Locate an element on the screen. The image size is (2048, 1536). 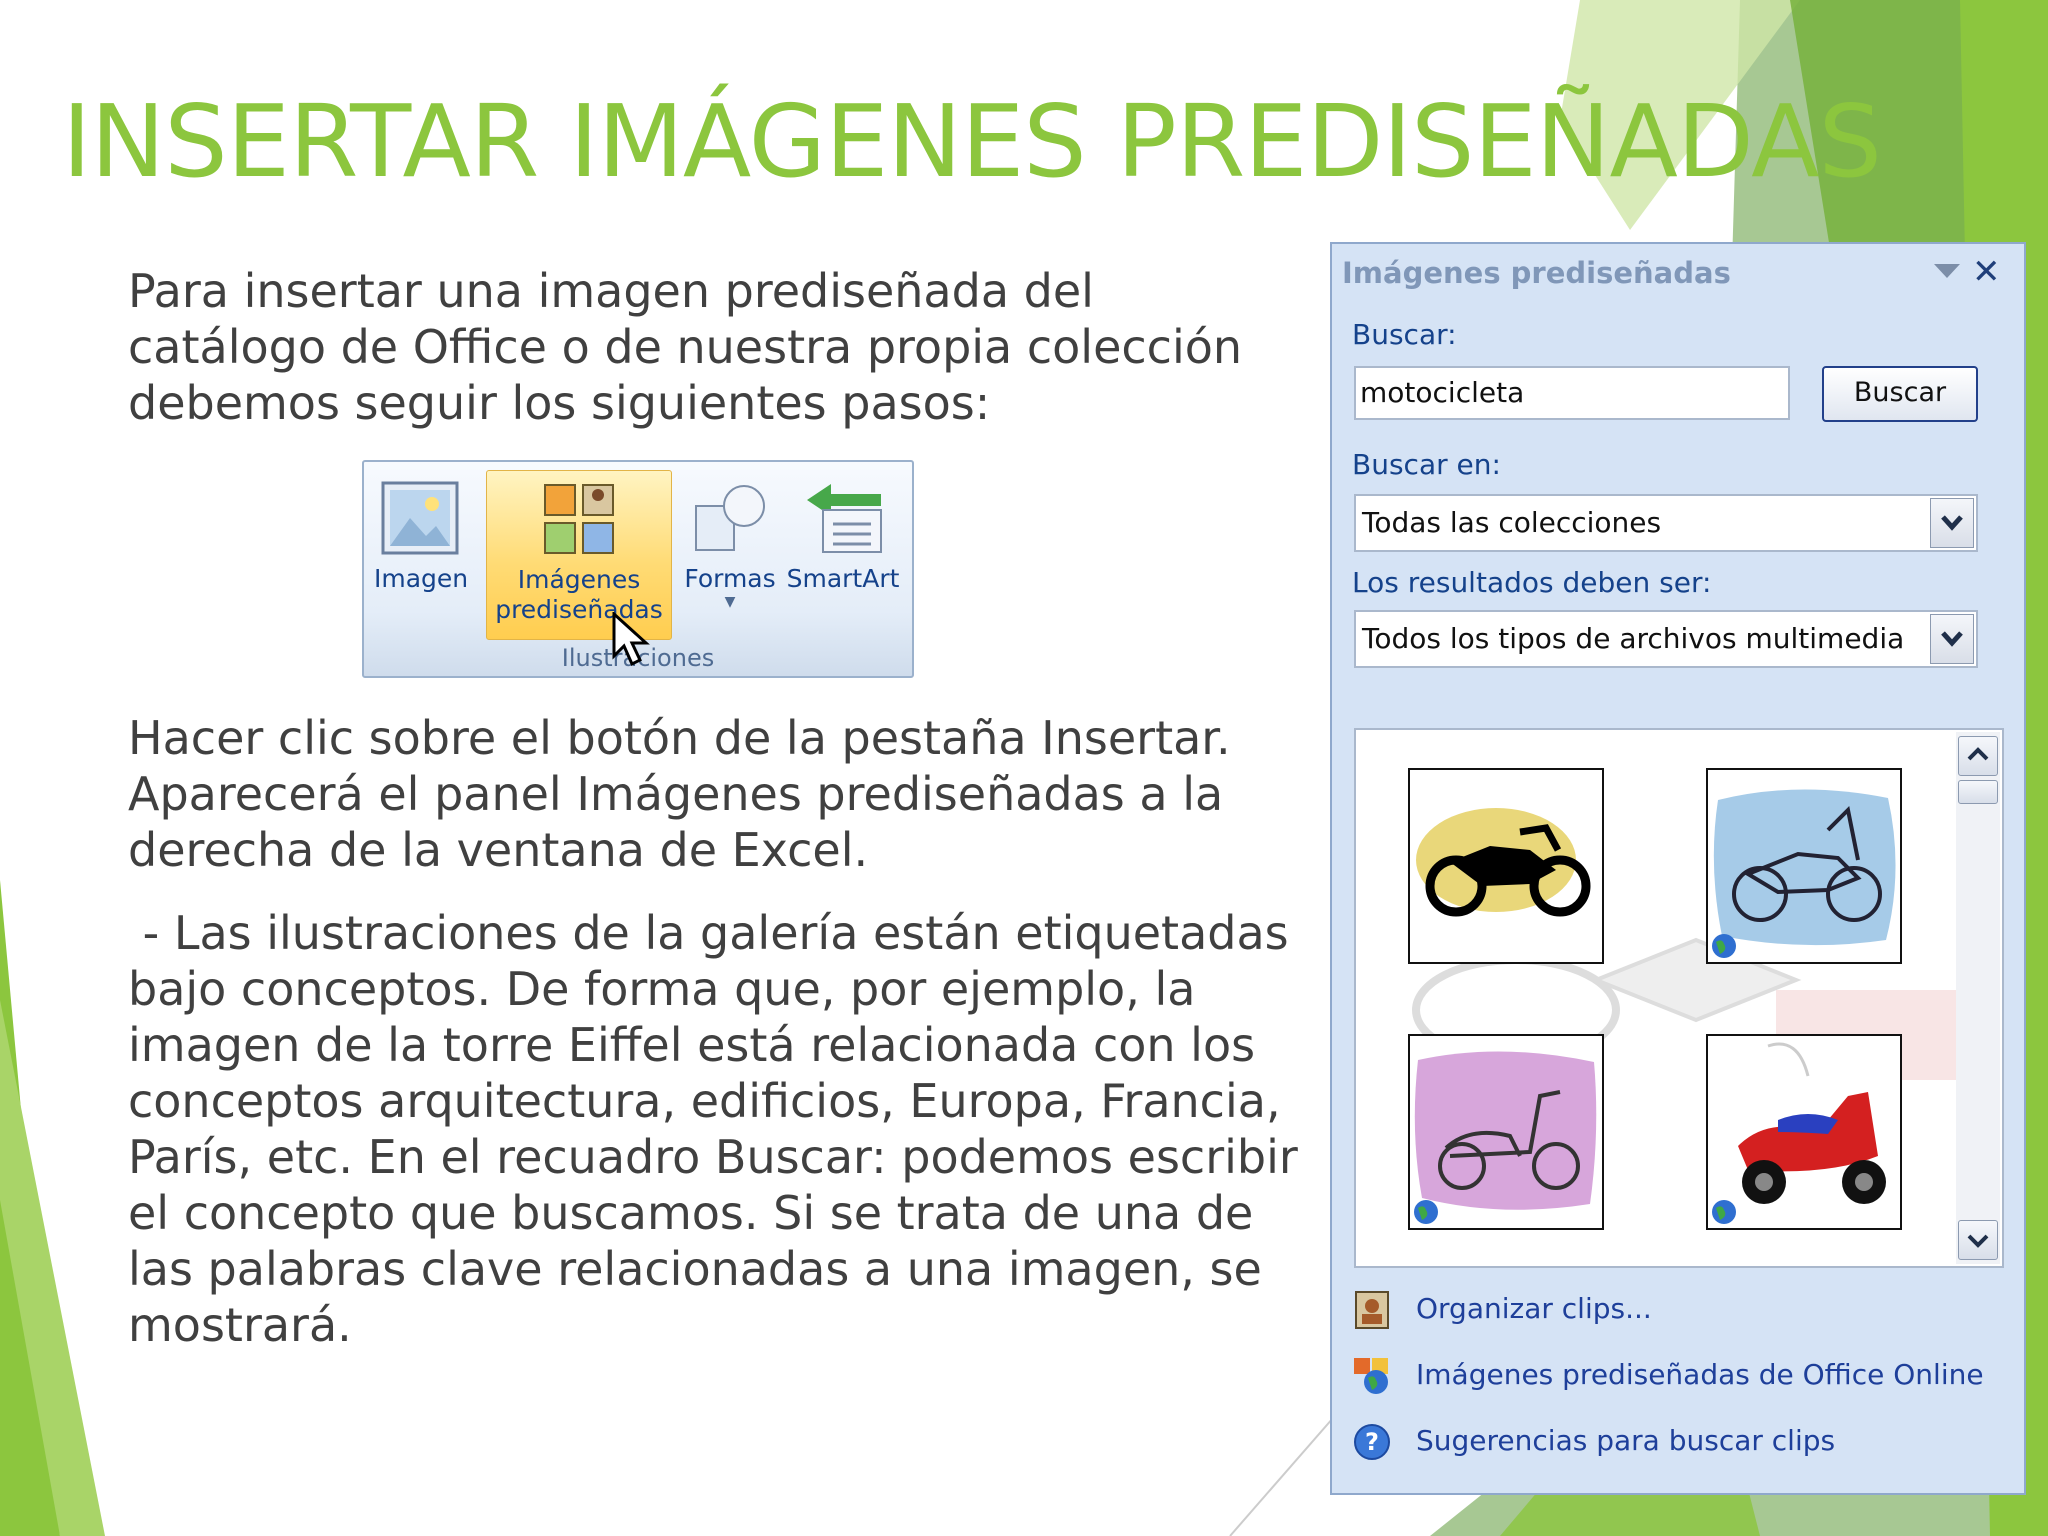
smartart-icon is located at coordinates (844, 518).